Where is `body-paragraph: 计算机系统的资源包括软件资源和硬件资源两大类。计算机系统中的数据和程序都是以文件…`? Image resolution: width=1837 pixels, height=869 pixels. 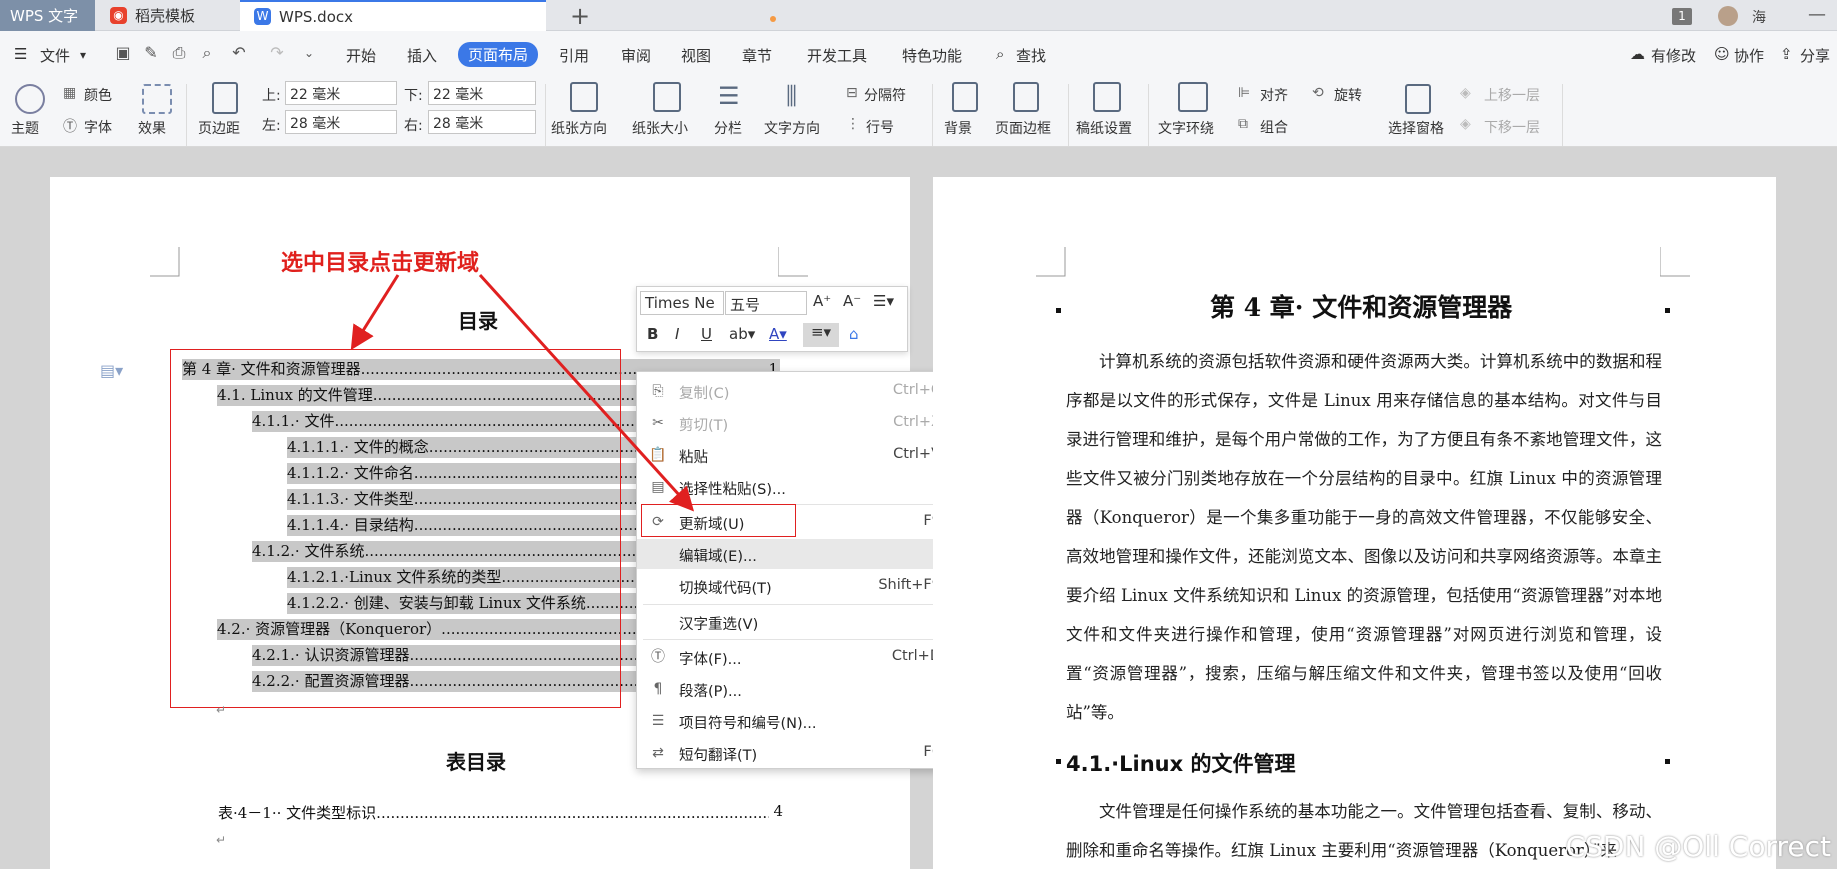
body-paragraph: 计算机系统的资源包括软件资源和硬件资源两大类。计算机系统中的数据和程序都是以文件… is located at coordinates (1364, 537).